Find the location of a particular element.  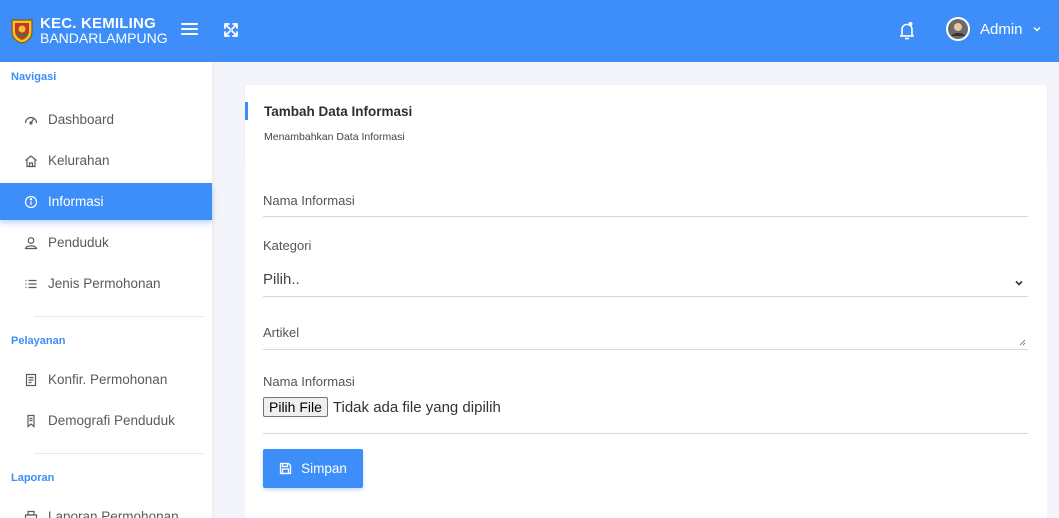

sidebar-item-label: Dashboard is located at coordinates (81, 119).